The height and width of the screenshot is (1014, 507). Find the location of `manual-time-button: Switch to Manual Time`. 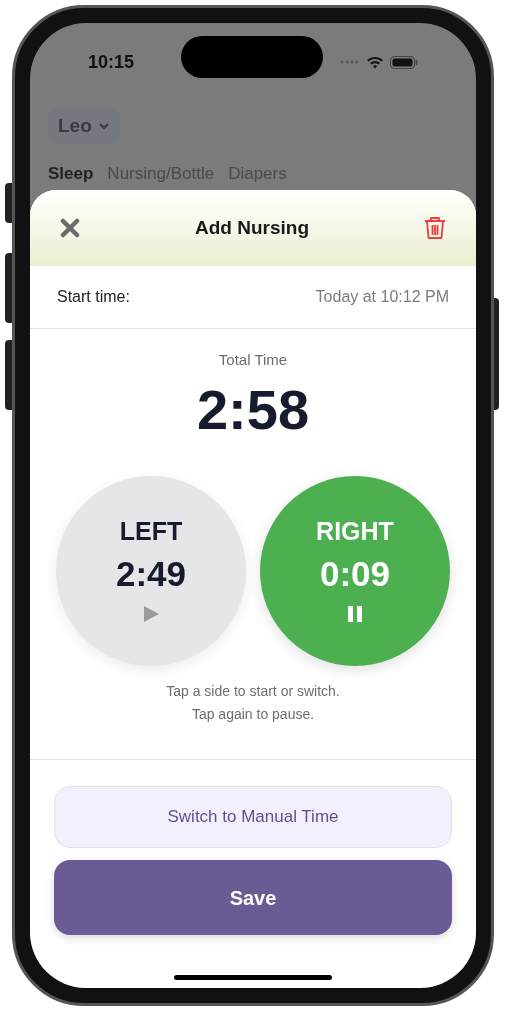

manual-time-button: Switch to Manual Time is located at coordinates (253, 817).